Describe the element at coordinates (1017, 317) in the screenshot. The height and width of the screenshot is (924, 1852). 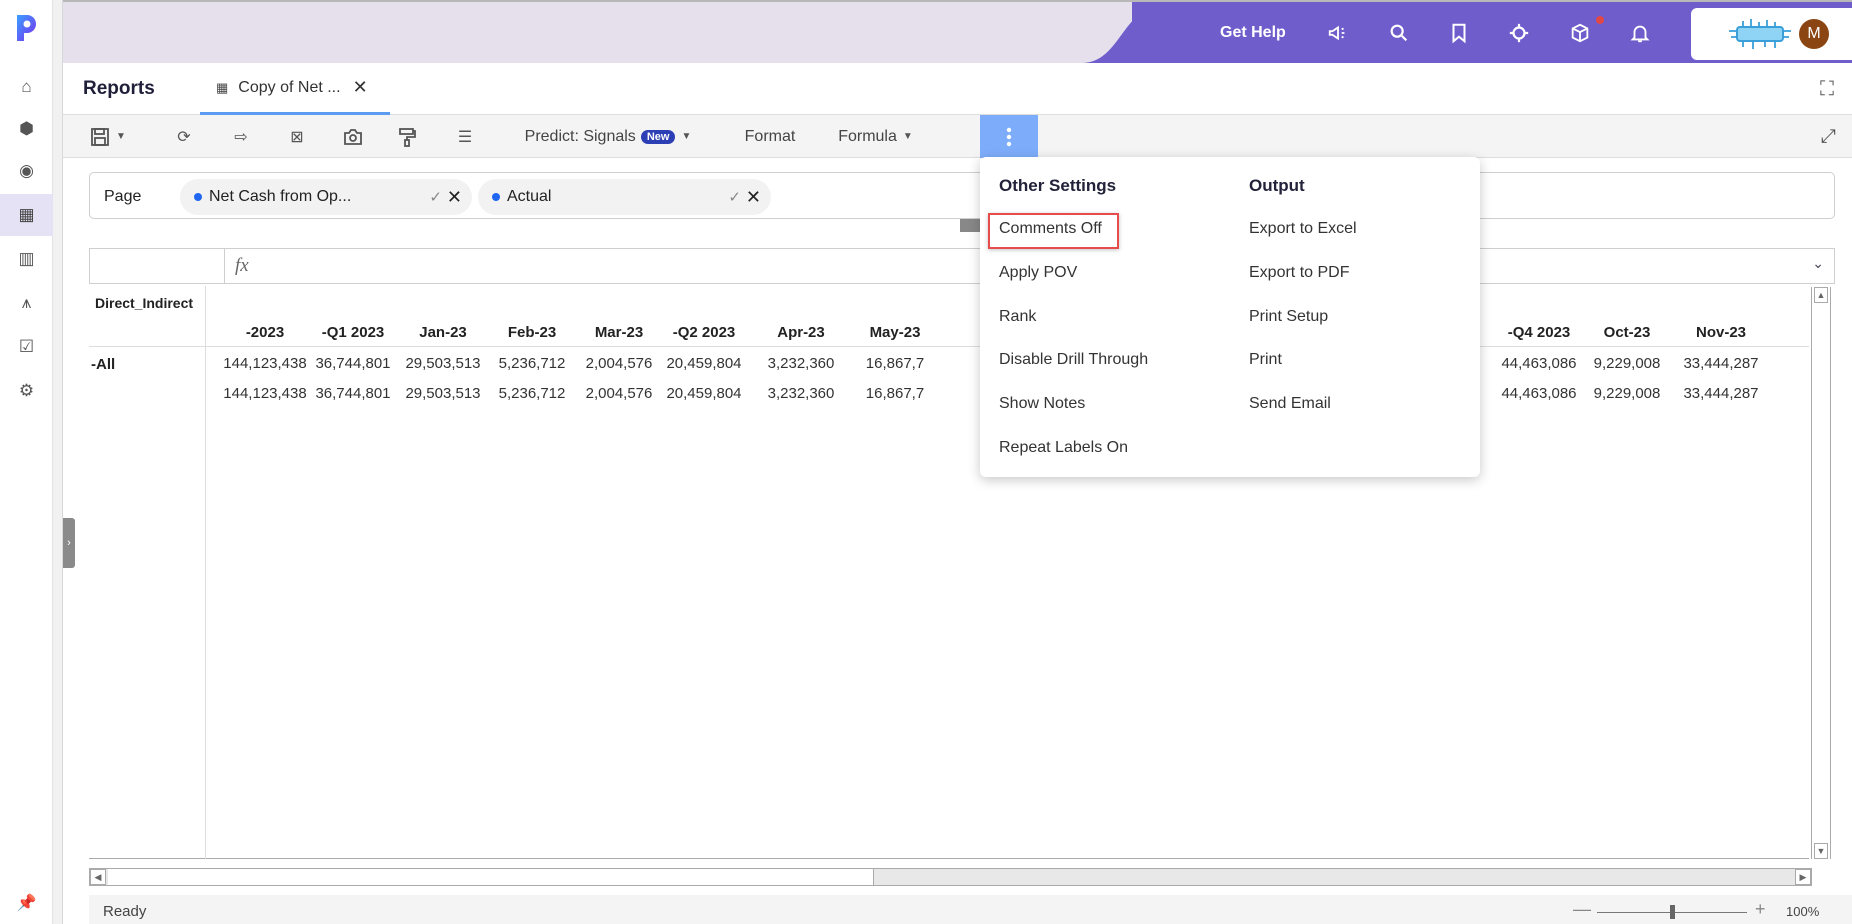
I see `menu-item-rank: Rank` at that location.